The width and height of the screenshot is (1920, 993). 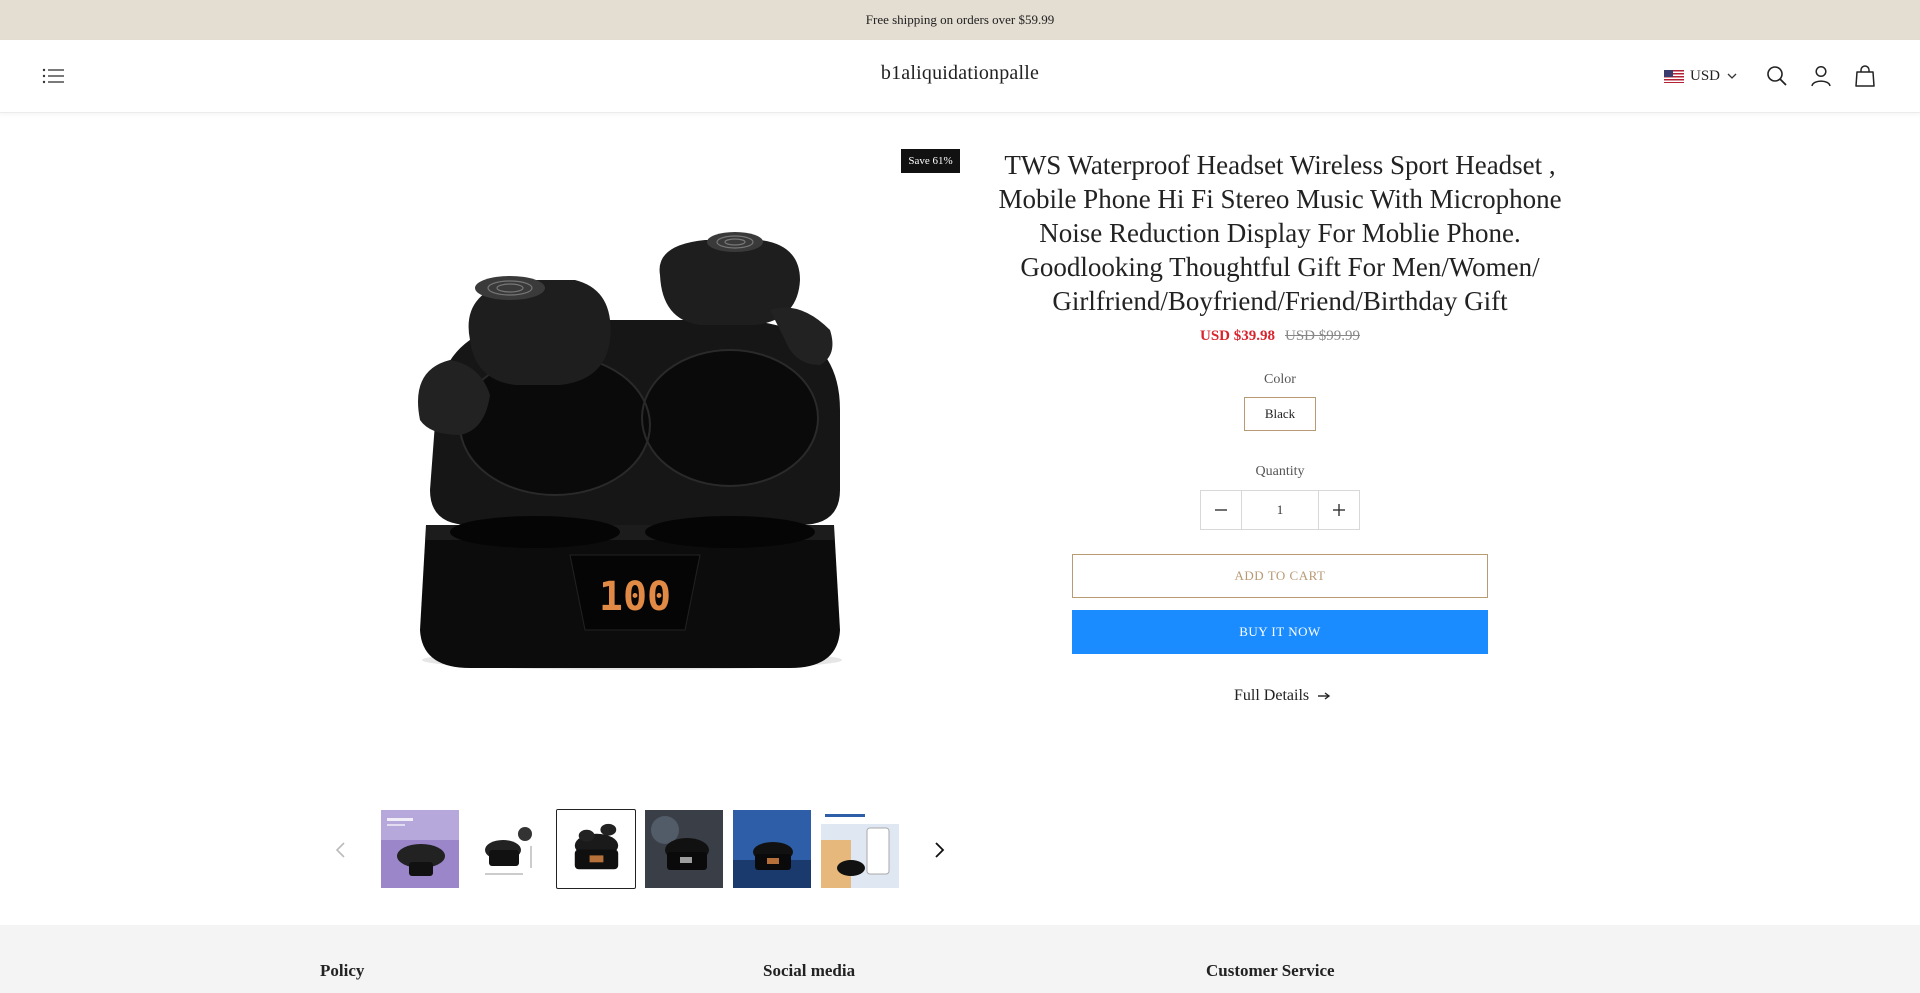 What do you see at coordinates (1280, 632) in the screenshot?
I see `buy-it-now-button: BUY IT NOW` at bounding box center [1280, 632].